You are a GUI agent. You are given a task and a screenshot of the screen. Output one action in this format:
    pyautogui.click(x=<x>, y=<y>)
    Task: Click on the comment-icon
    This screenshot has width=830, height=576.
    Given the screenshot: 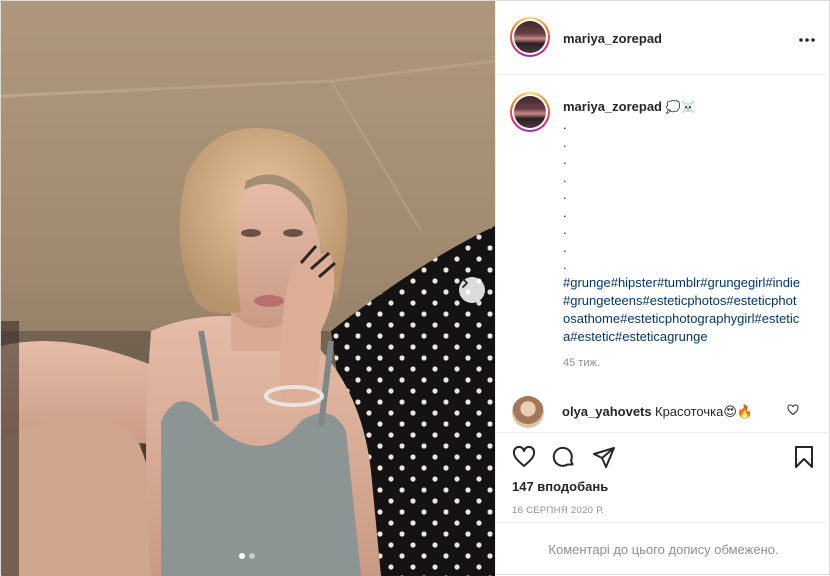 What is the action you would take?
    pyautogui.click(x=563, y=456)
    